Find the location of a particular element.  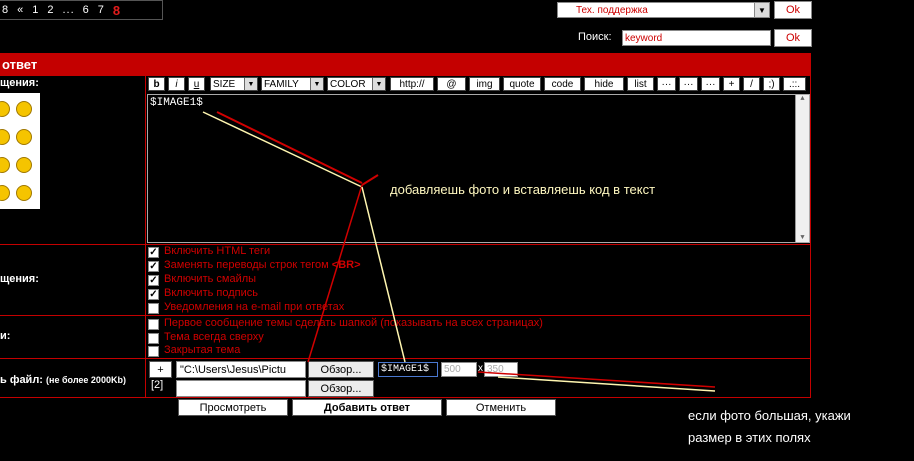

annotation-note: размер в этих полях is located at coordinates (749, 437).